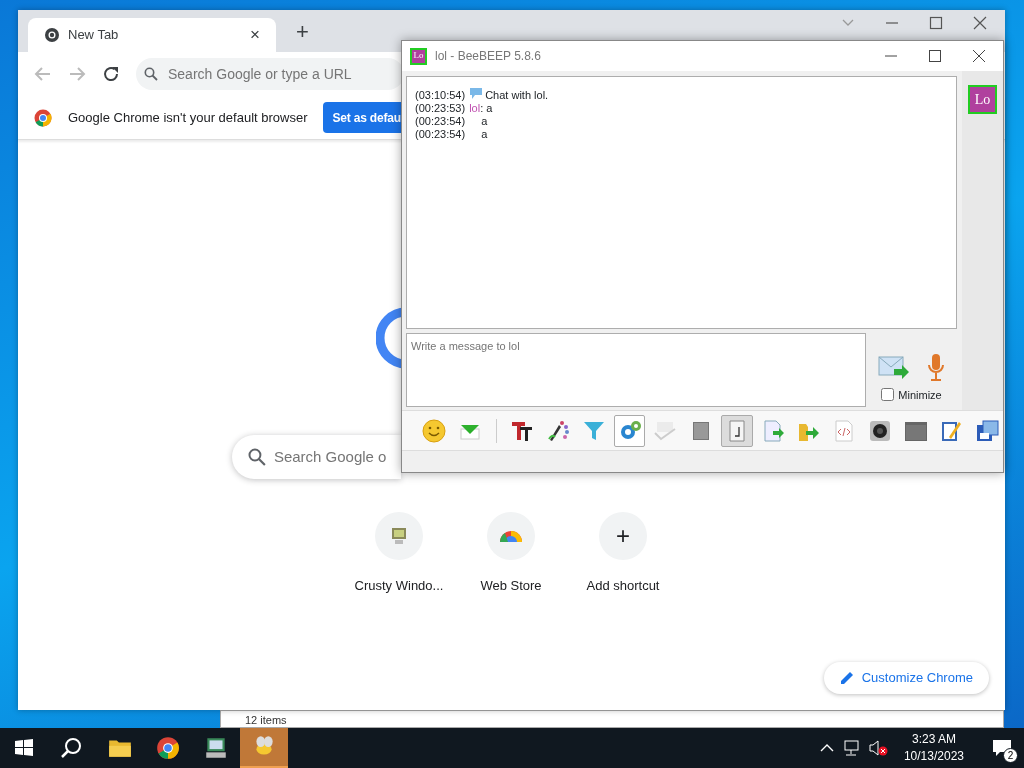  Describe the element at coordinates (623, 536) in the screenshot. I see `plus-icon: +` at that location.